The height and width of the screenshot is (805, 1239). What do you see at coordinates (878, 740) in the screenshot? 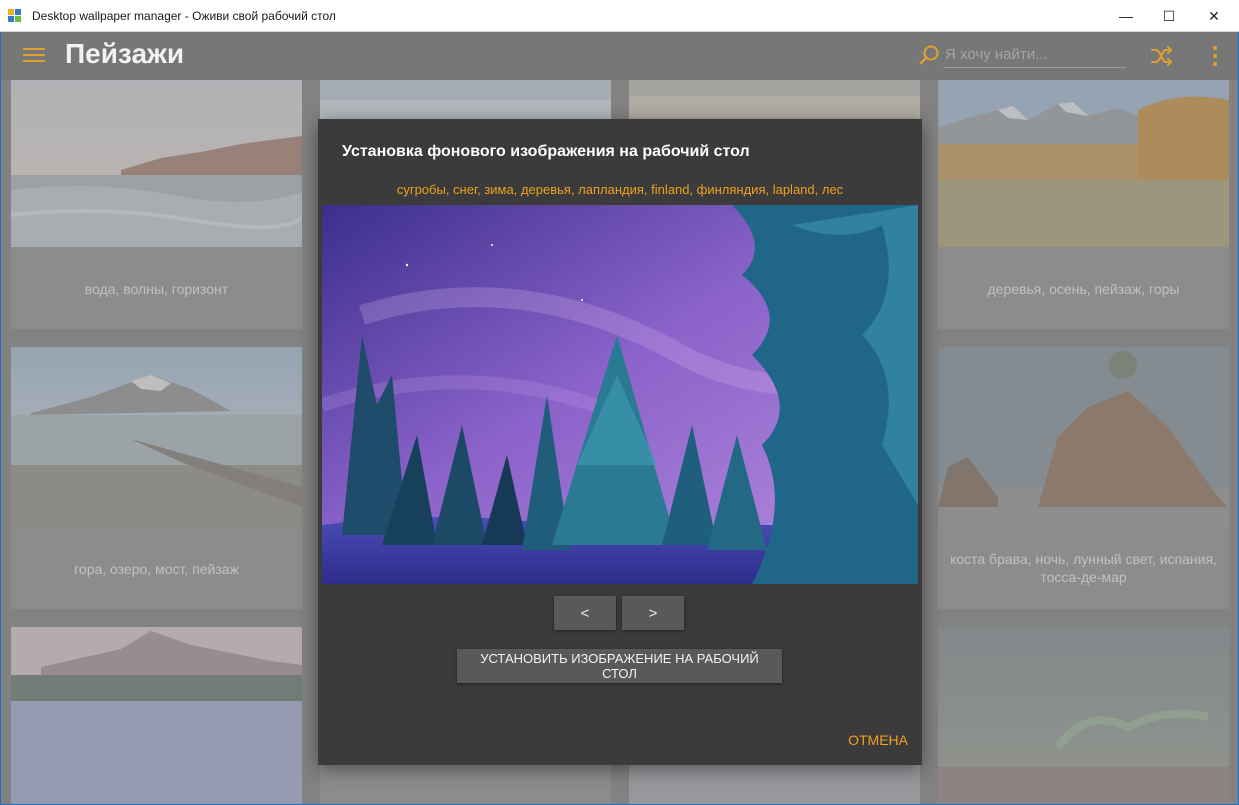
I see `cancel-button: ОТМЕНА` at bounding box center [878, 740].